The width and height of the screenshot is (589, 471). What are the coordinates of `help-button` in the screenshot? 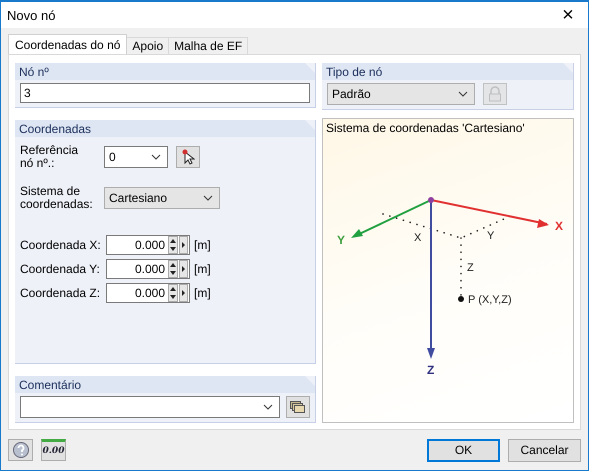 It's located at (20, 450).